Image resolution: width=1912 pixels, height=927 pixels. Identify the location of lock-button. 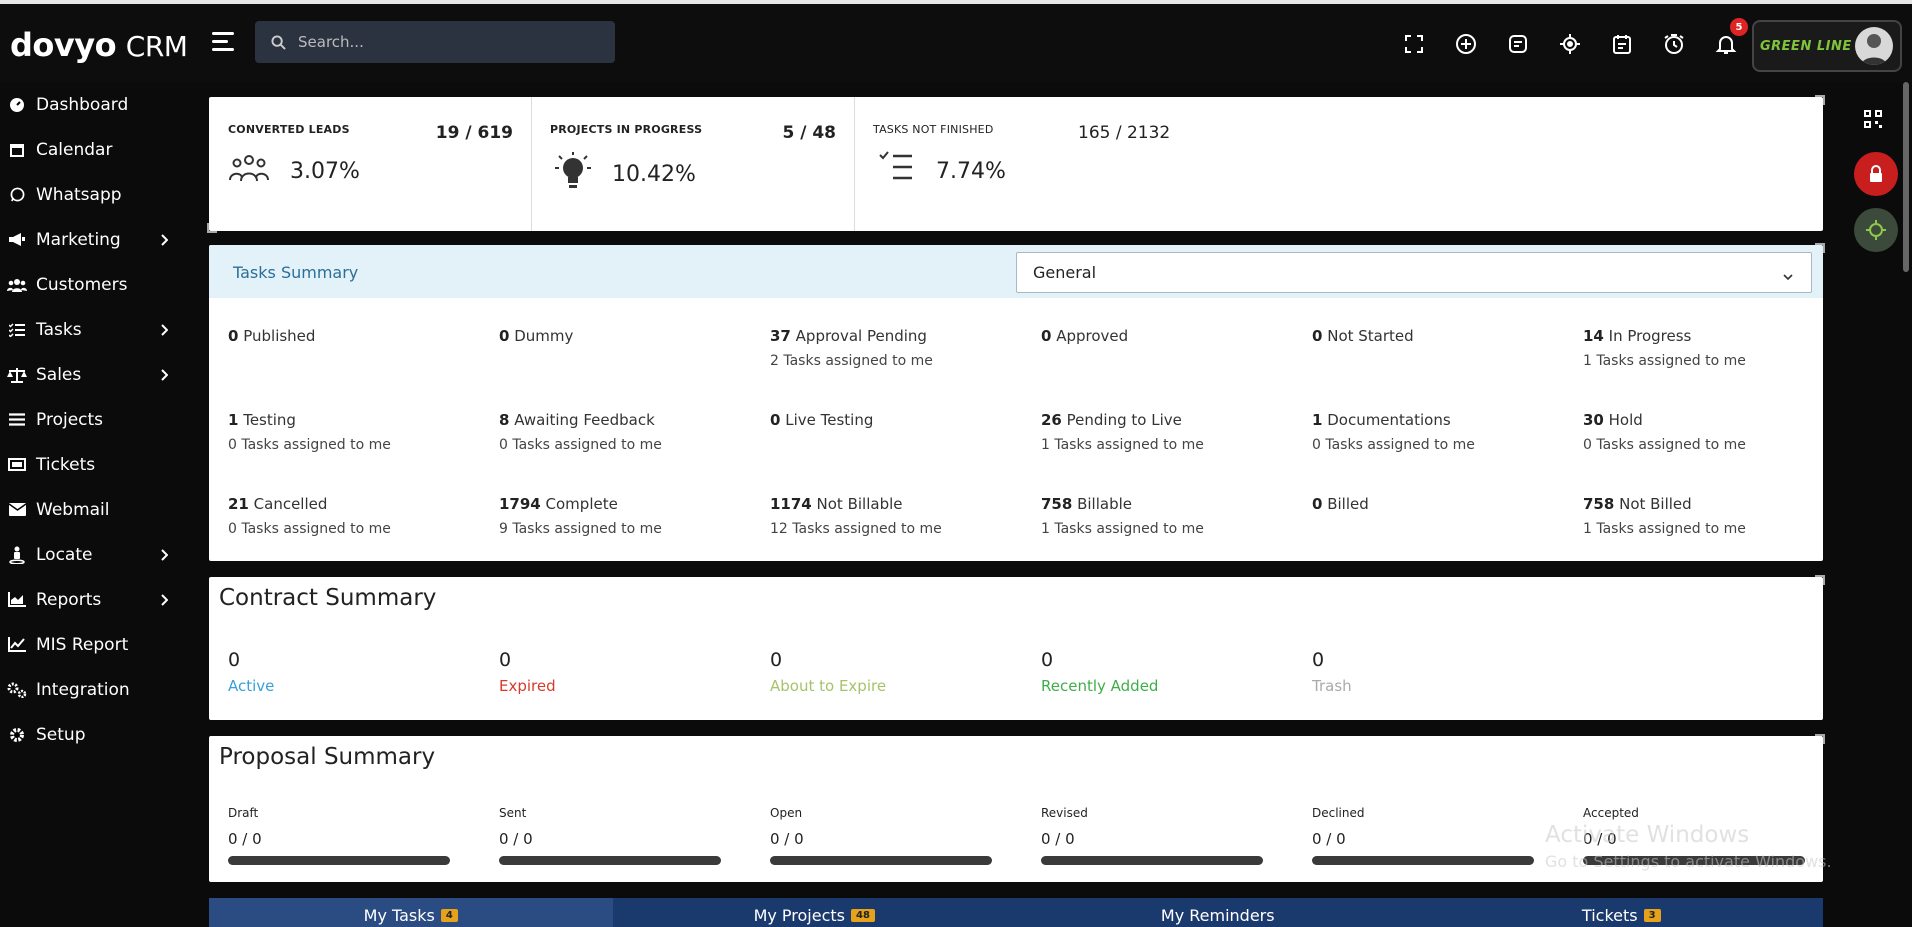
(1876, 174).